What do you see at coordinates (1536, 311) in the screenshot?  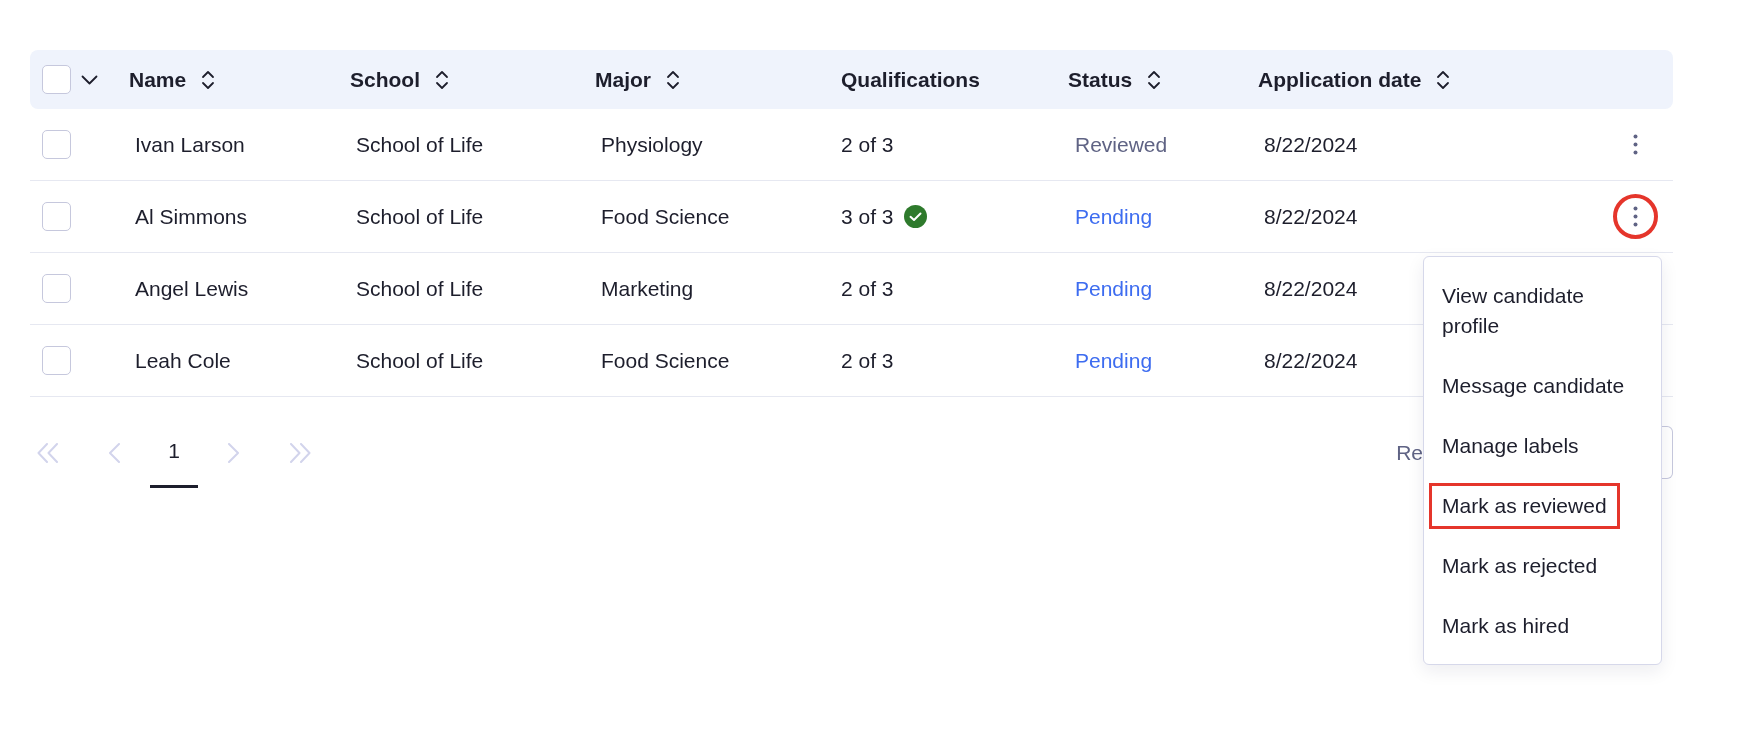 I see `menu-item: View candidate profile` at bounding box center [1536, 311].